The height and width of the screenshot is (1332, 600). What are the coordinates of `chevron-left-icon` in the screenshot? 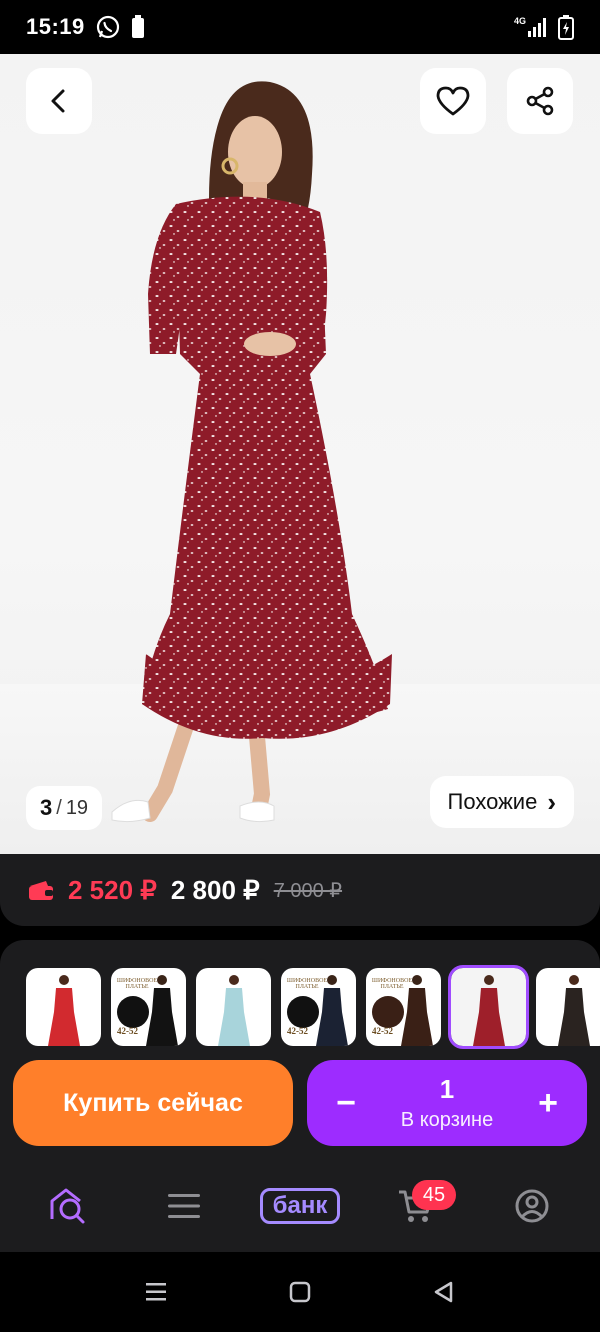 It's located at (58, 101).